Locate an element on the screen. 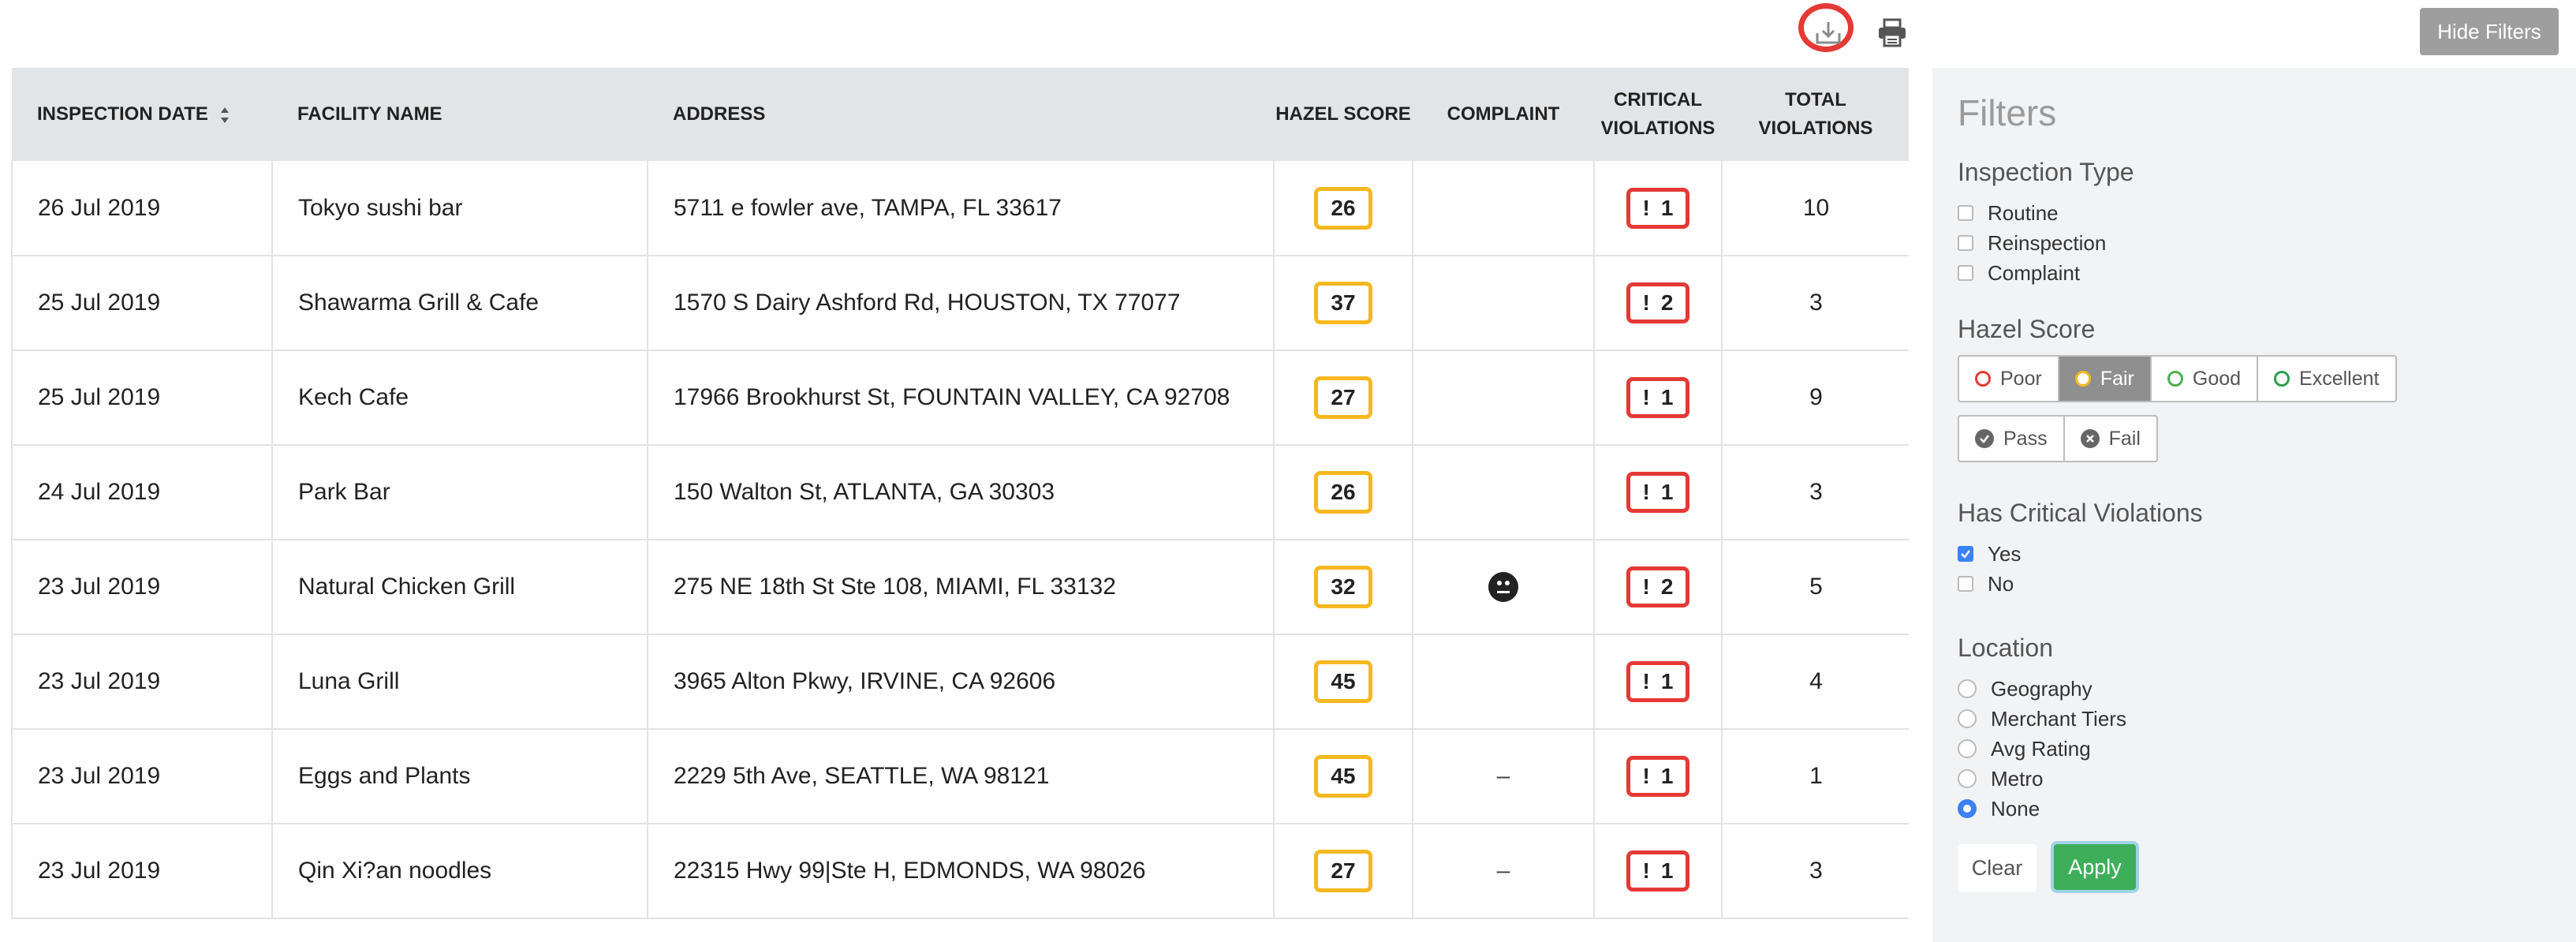  checkbox-label: Routine is located at coordinates (2023, 212).